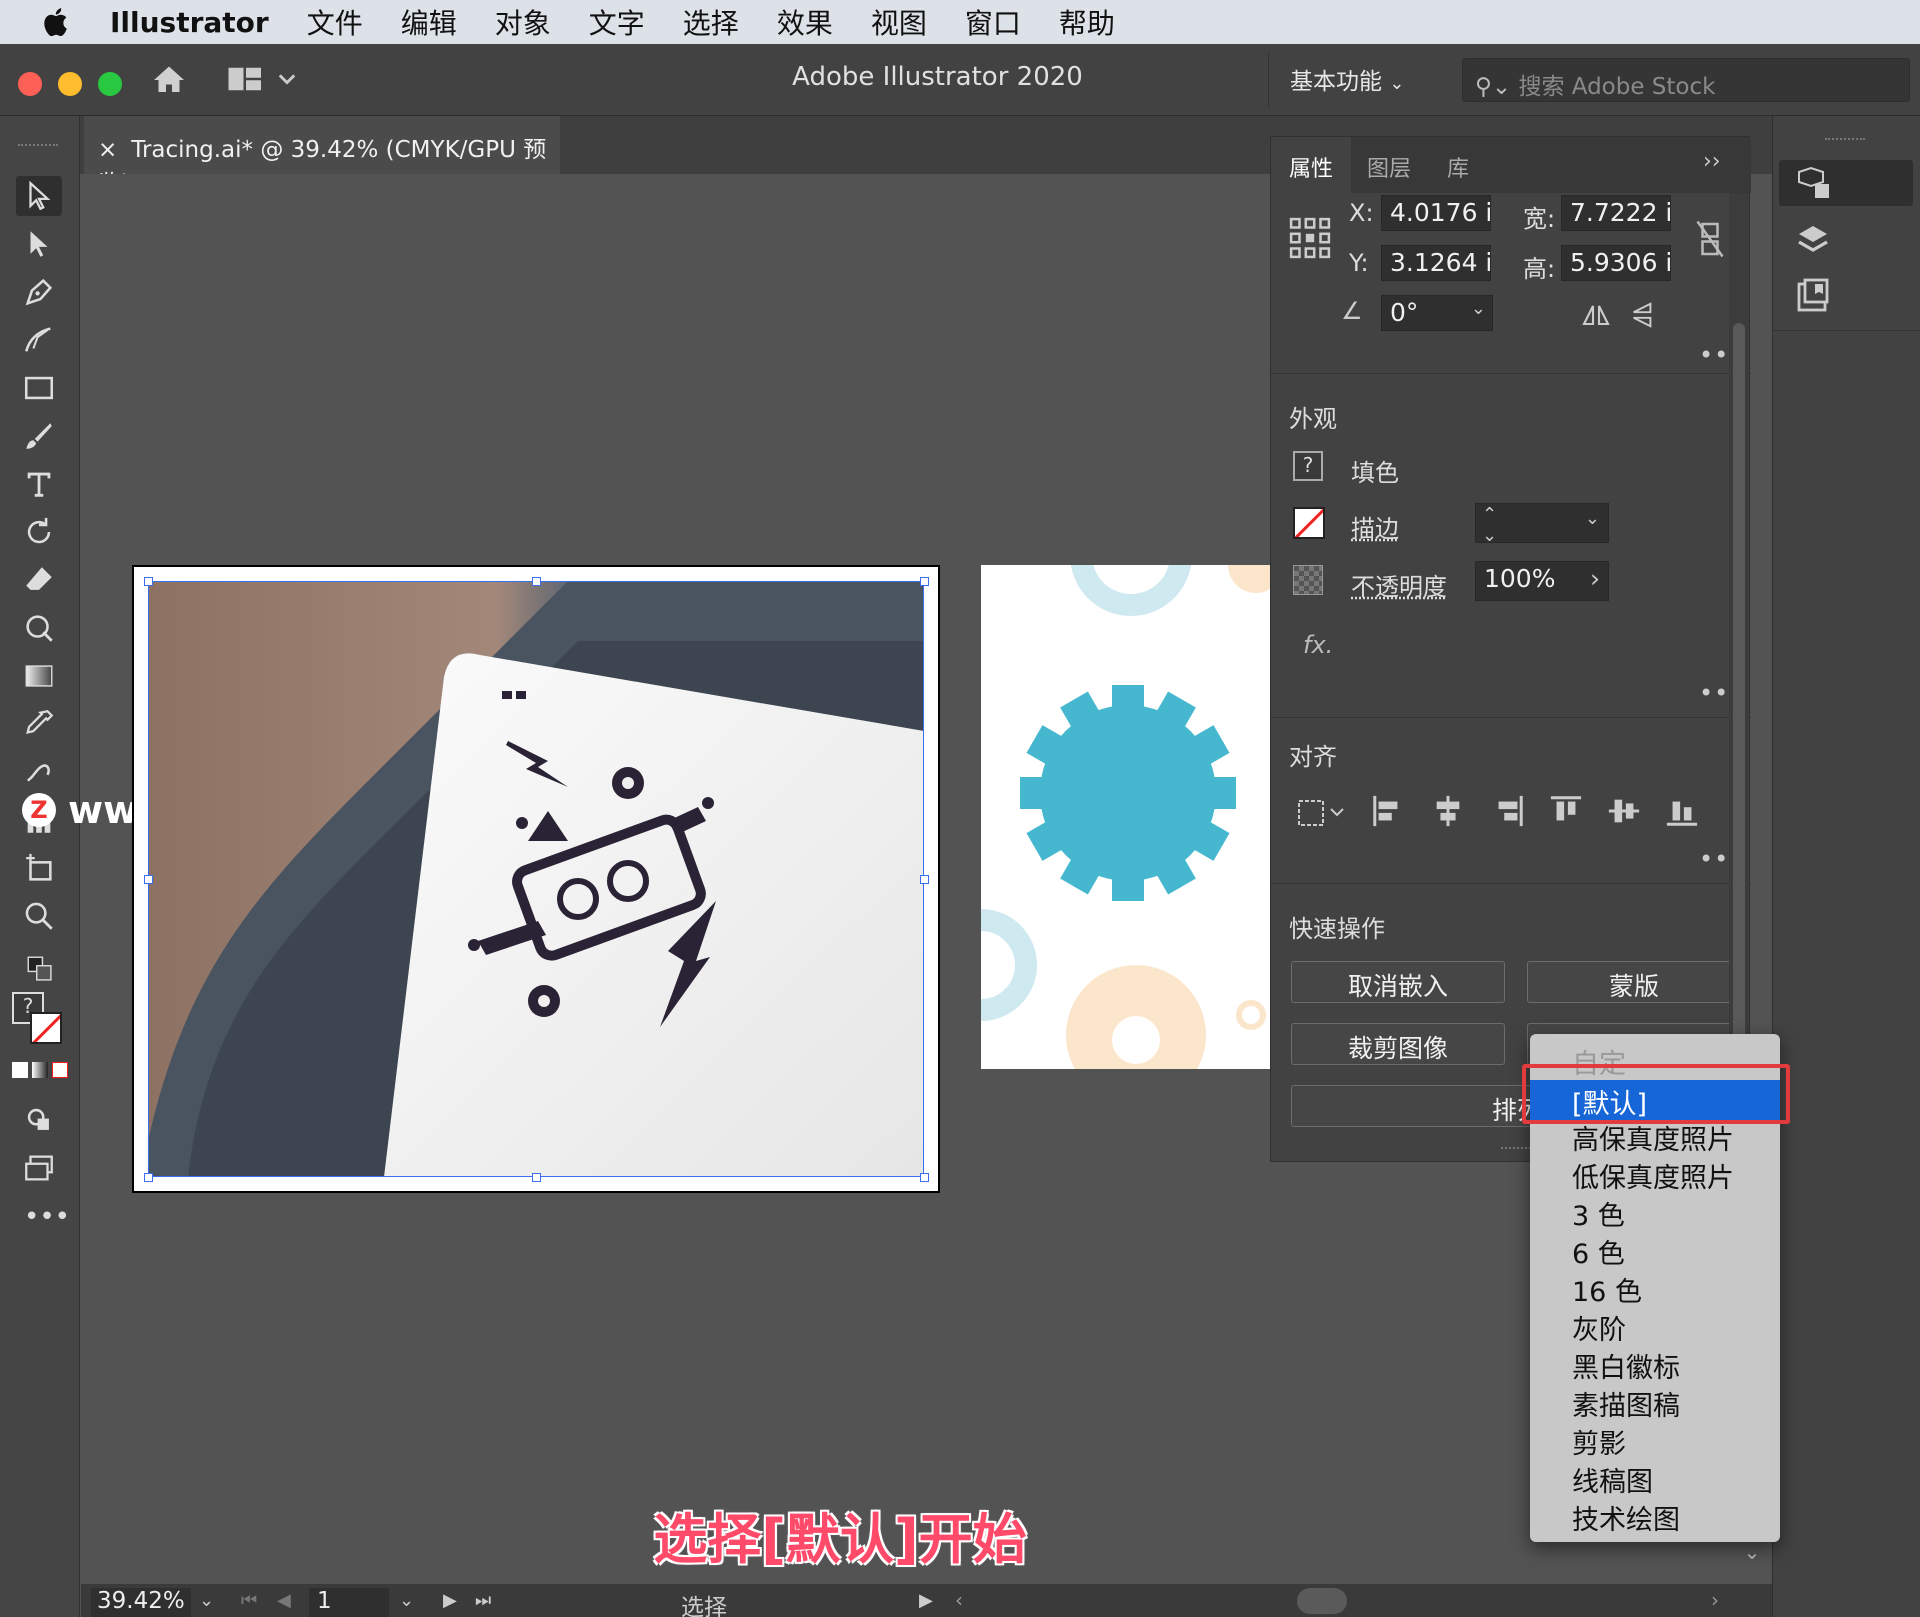  Describe the element at coordinates (1682, 811) in the screenshot. I see `align-bottom-icon` at that location.